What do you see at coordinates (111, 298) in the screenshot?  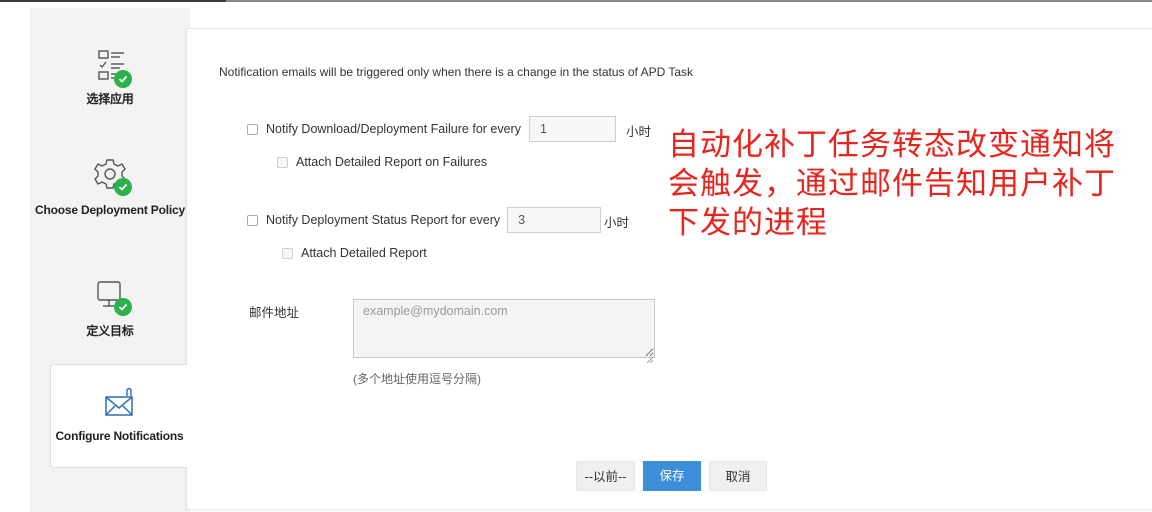 I see `monitor-icon` at bounding box center [111, 298].